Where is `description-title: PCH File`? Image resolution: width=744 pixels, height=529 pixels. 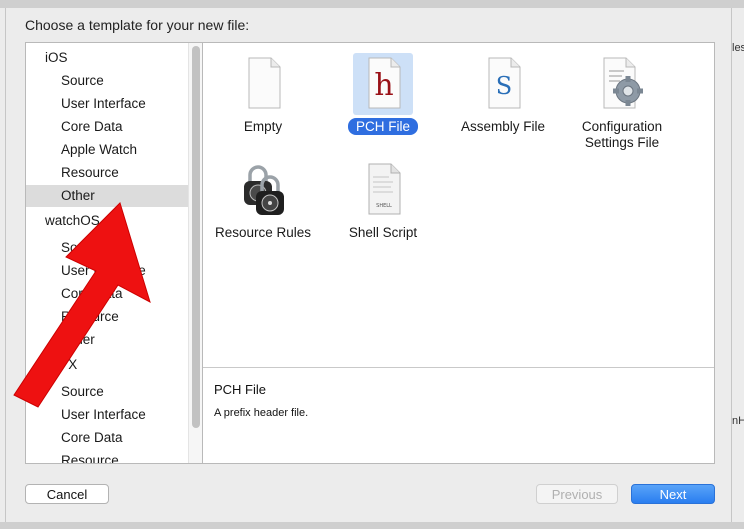
description-title: PCH File is located at coordinates (240, 389).